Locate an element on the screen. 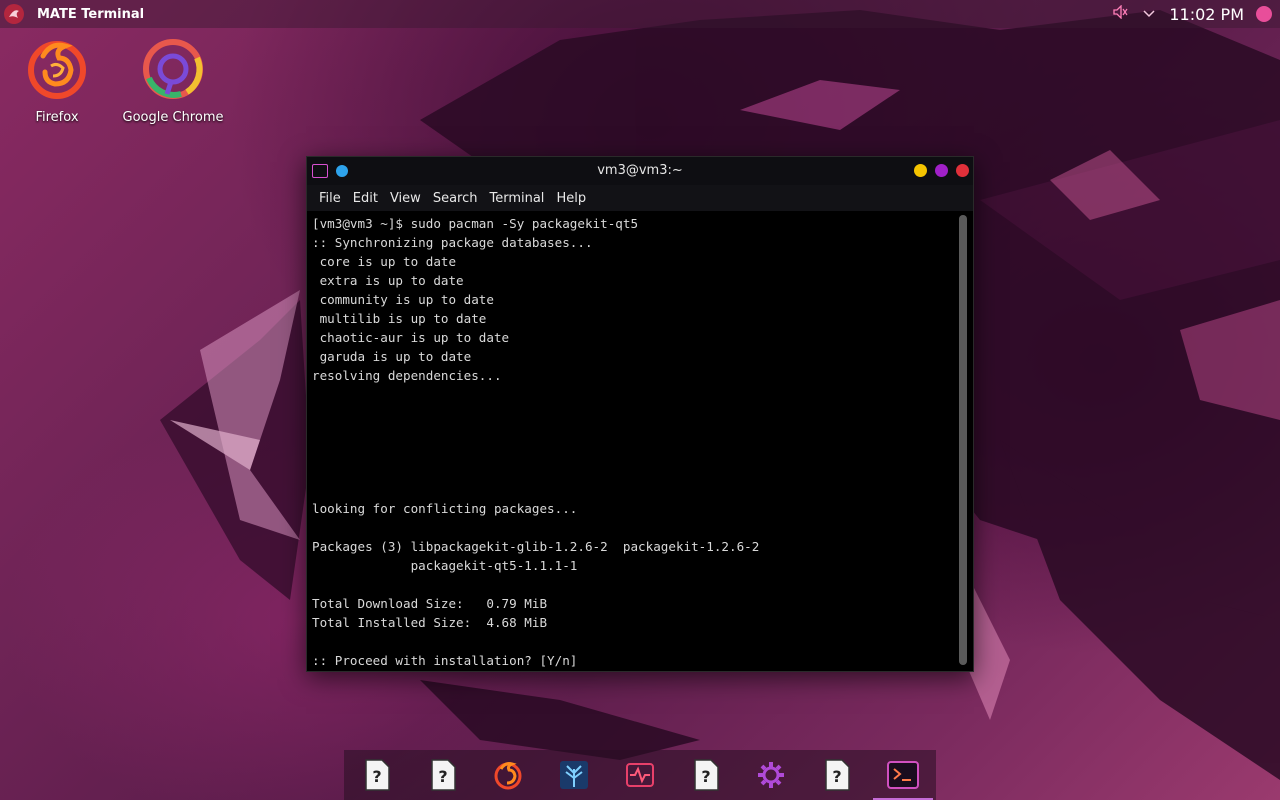  menu-terminal: Terminal is located at coordinates (516, 198).